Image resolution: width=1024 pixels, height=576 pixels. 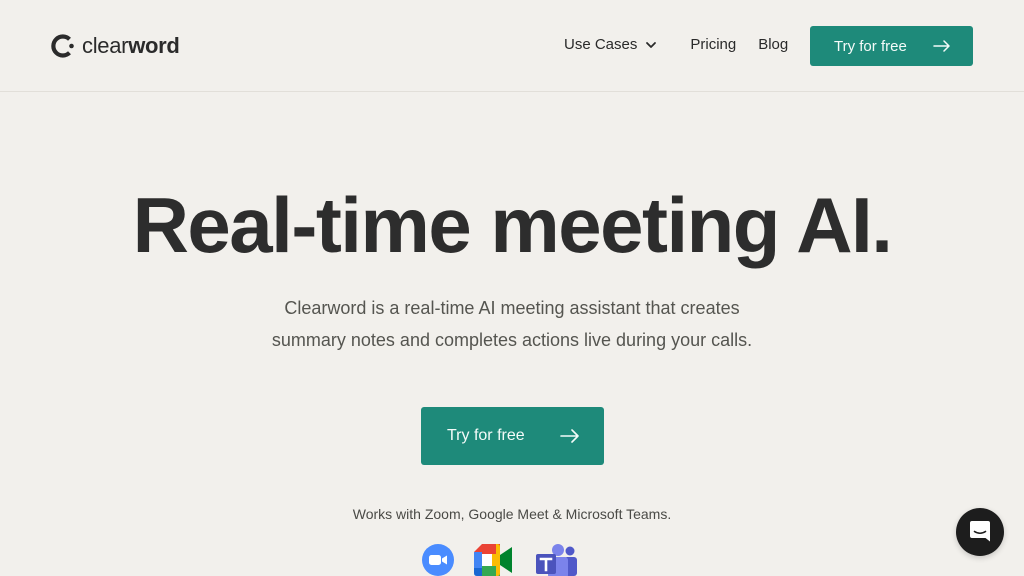 I want to click on main-nav: Use Cases Pricing Blog, so click(x=676, y=45).